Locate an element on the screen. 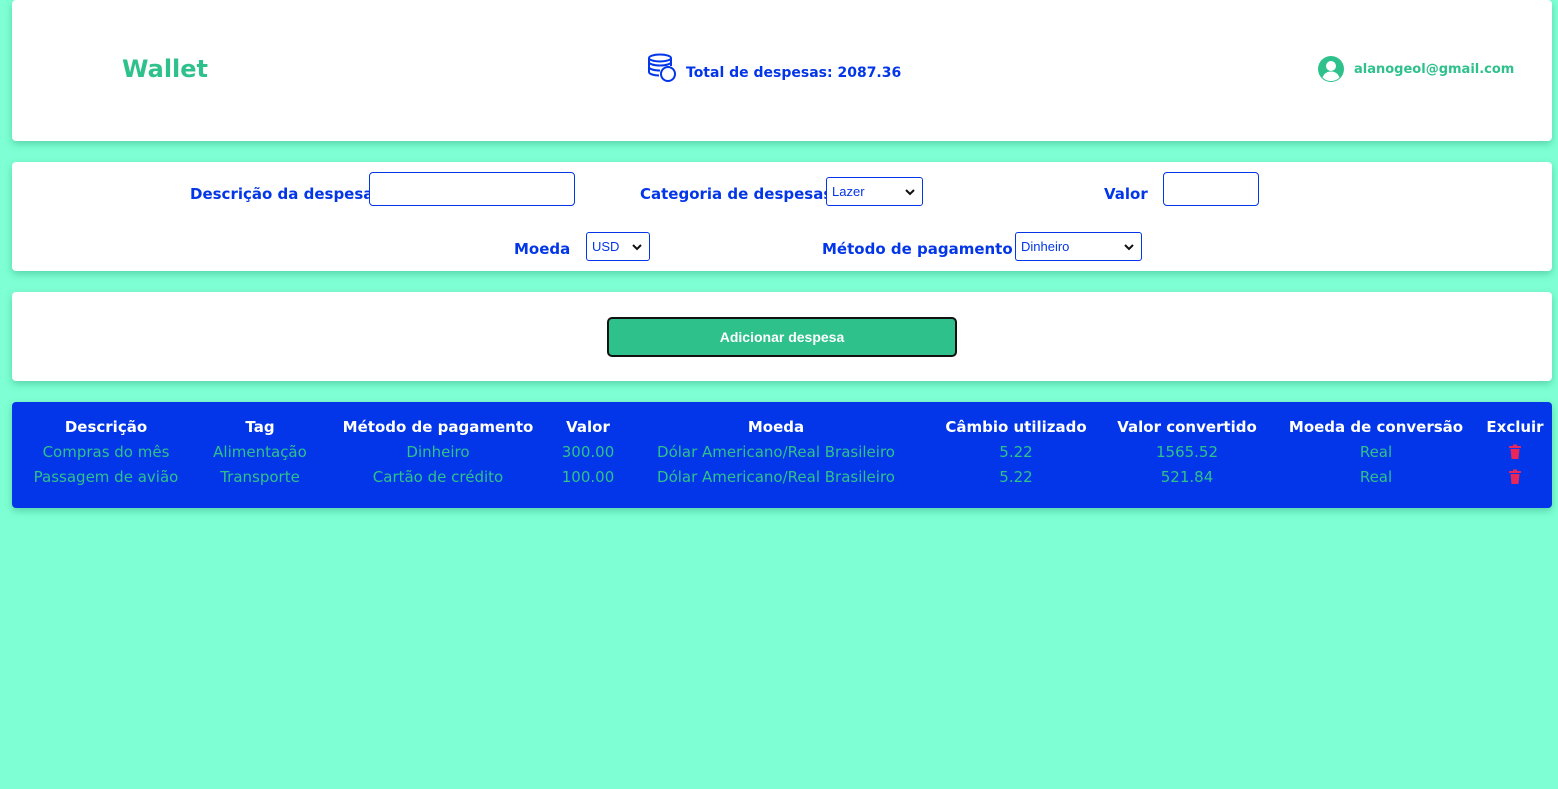  user-circle-icon is located at coordinates (1331, 69).